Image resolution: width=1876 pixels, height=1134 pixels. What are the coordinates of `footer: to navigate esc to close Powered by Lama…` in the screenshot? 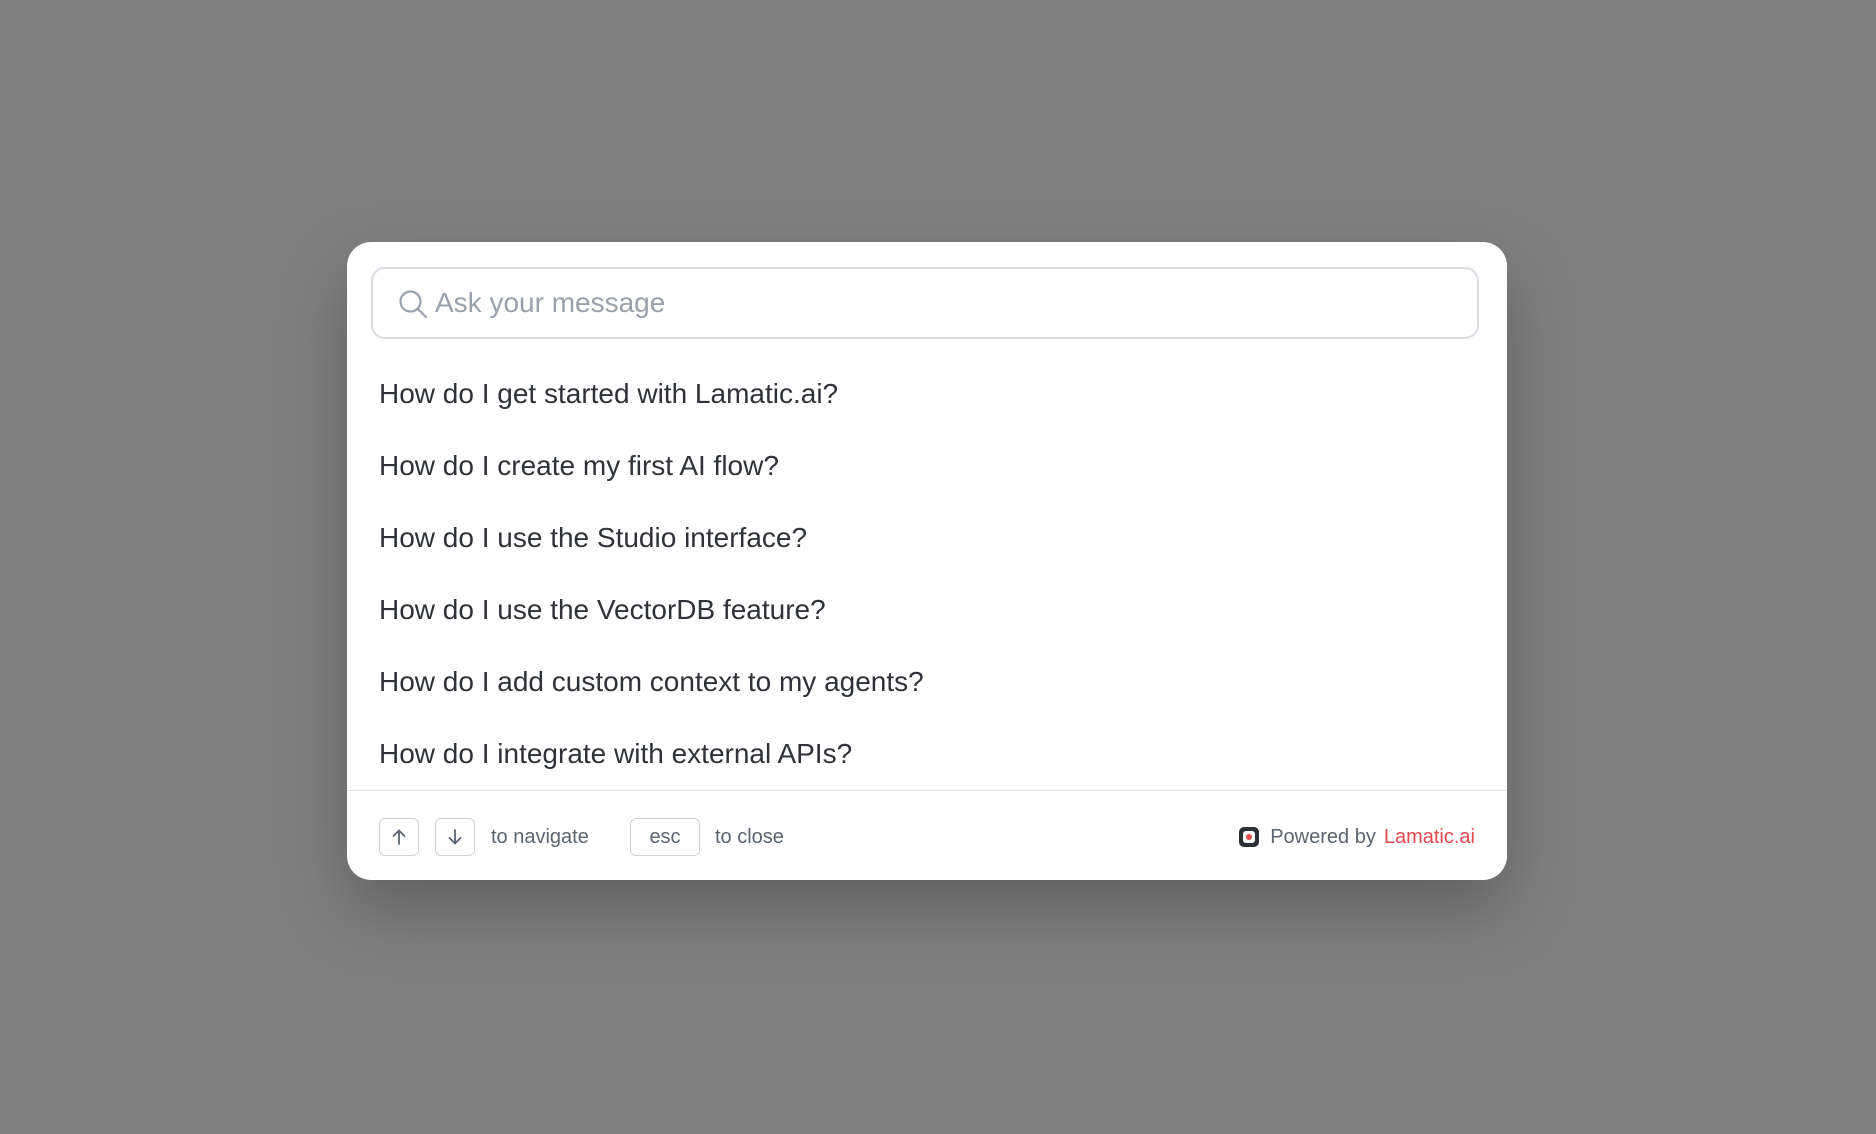 It's located at (927, 835).